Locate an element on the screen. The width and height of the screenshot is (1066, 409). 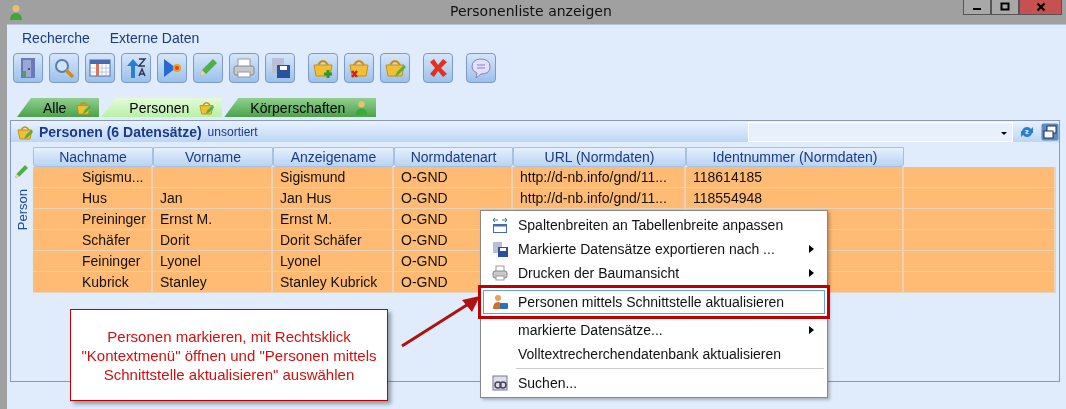
column-header: URL (Normdaten) is located at coordinates (599, 157).